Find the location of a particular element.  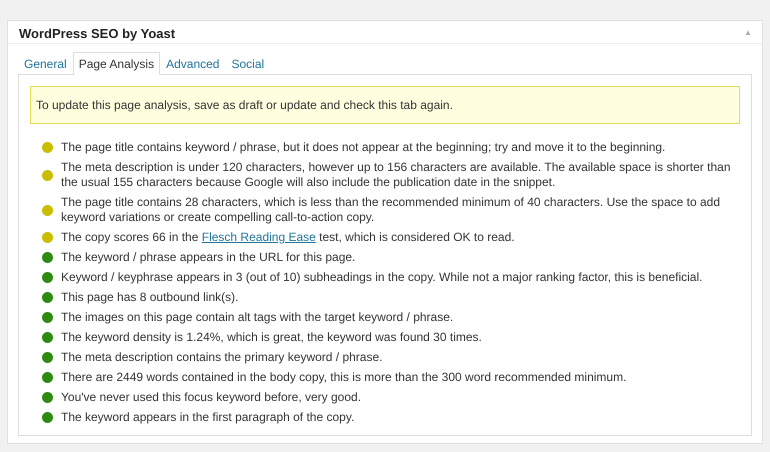

analysis-result-text: You've never used this focus keyword before, very good. is located at coordinates (211, 397).